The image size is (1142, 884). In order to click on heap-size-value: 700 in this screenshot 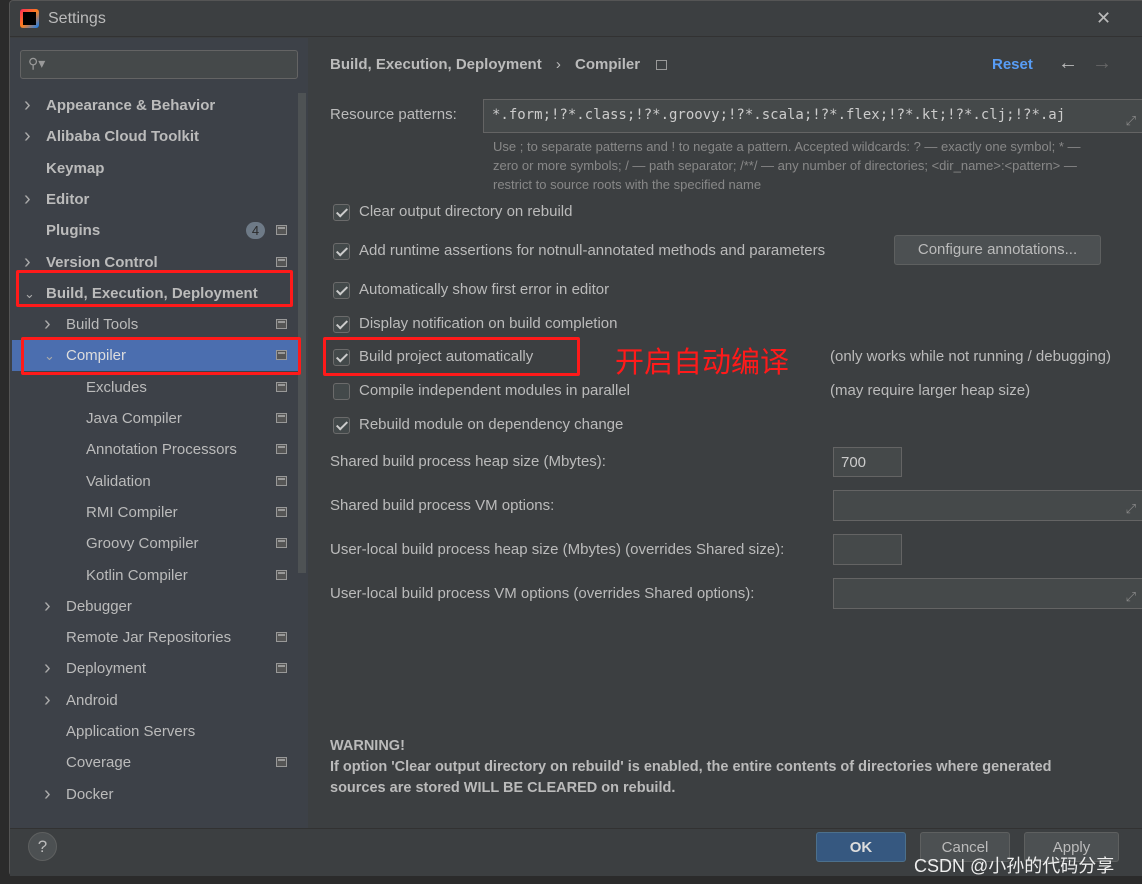, I will do `click(854, 462)`.